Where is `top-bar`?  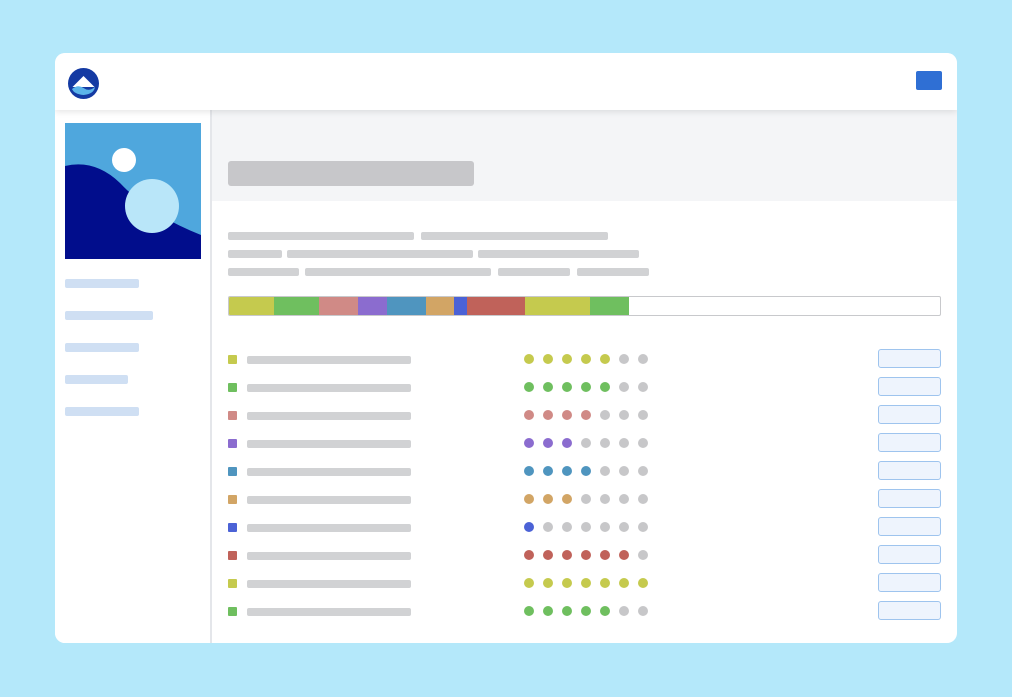 top-bar is located at coordinates (506, 81).